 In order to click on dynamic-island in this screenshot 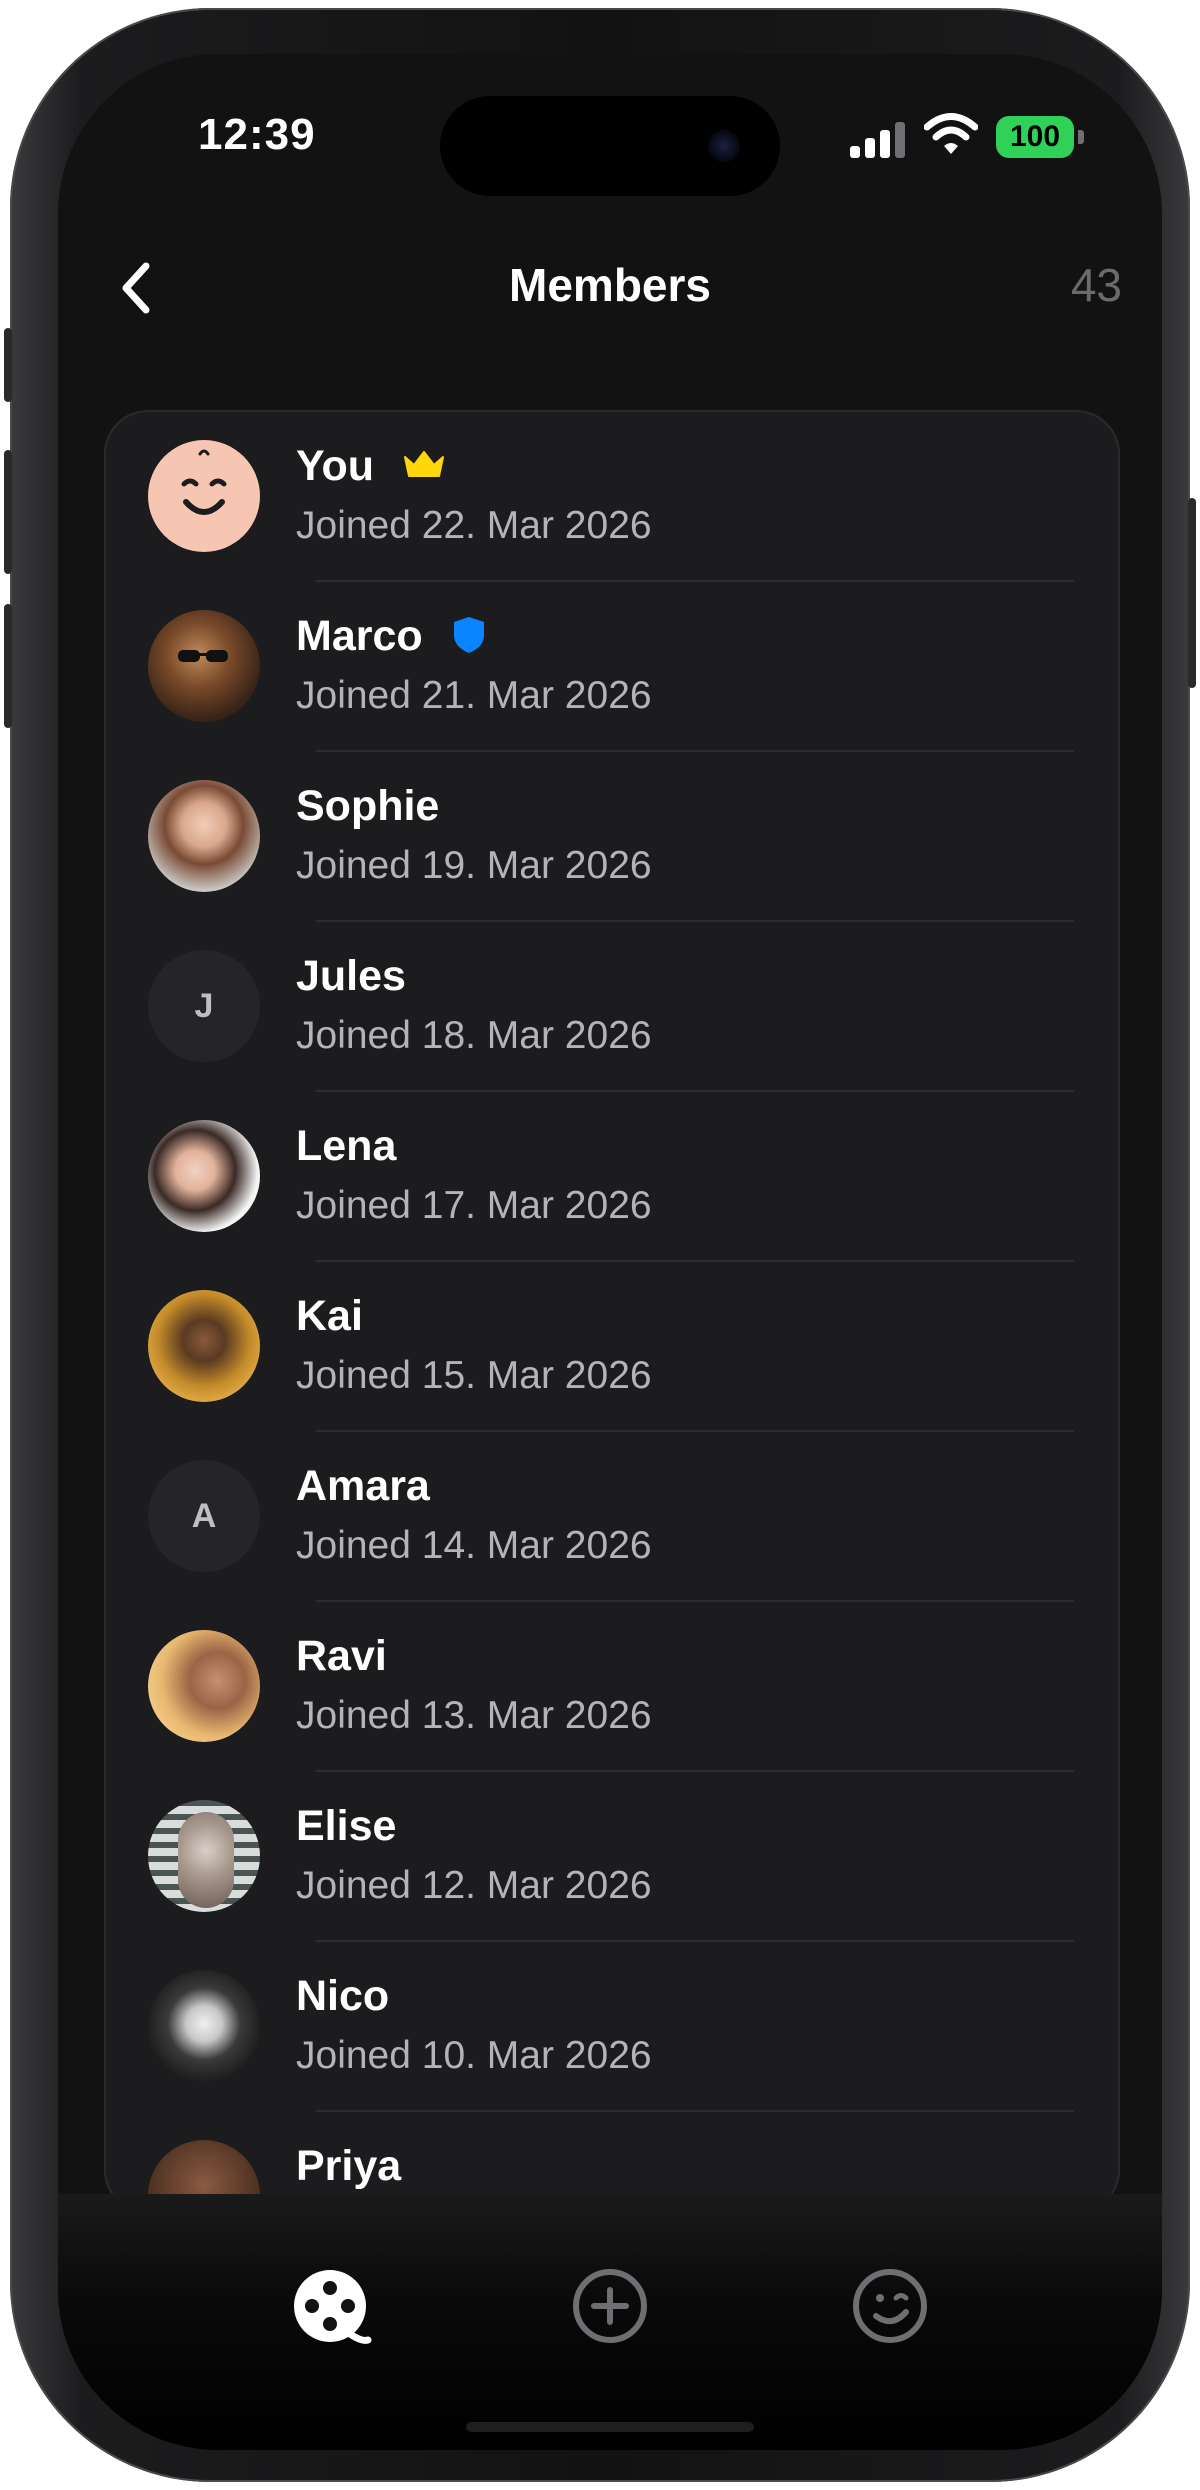, I will do `click(610, 146)`.